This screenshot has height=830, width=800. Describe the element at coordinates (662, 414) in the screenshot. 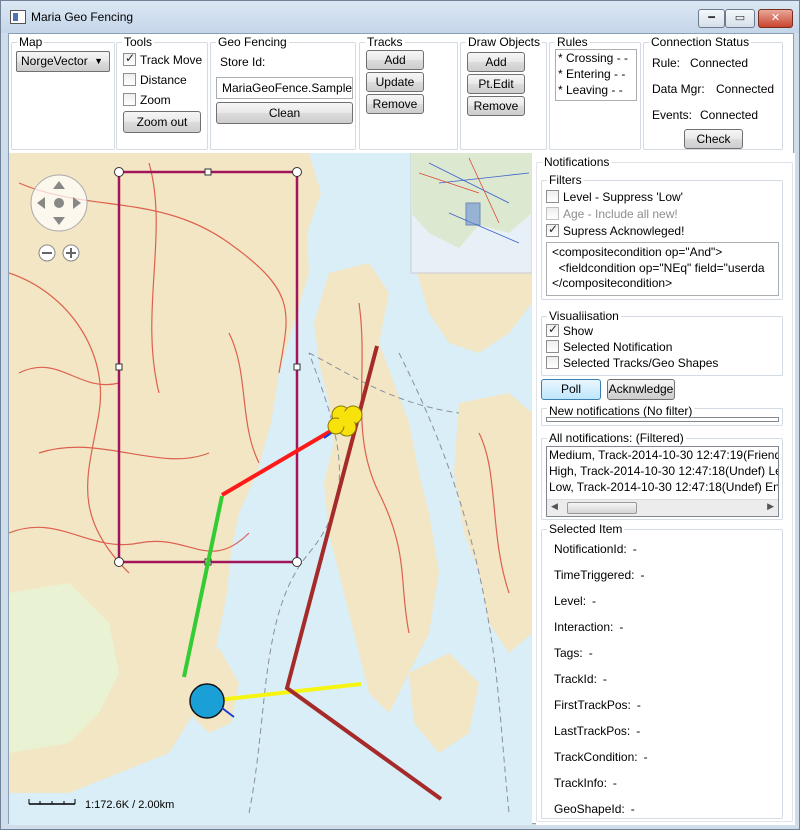

I see `new-notifications-group: New notifications (No filter)` at that location.